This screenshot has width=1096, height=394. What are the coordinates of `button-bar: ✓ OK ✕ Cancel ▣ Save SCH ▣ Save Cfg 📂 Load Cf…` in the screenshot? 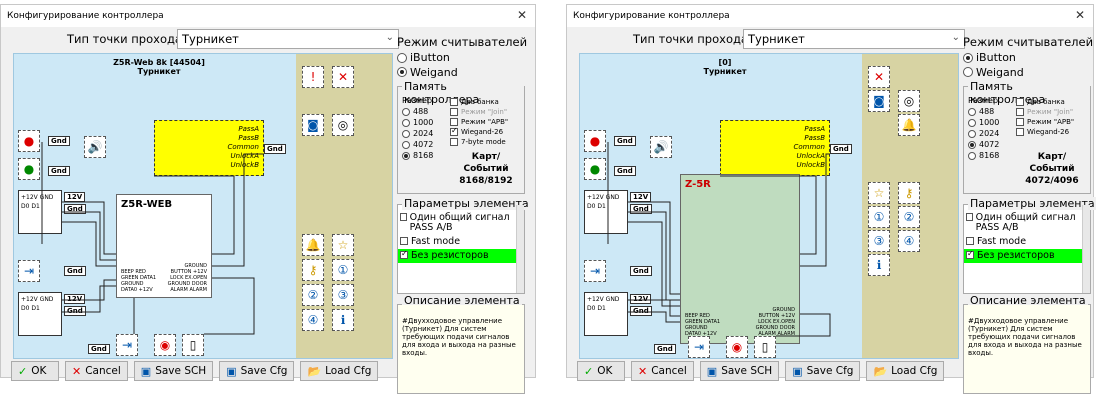 It's located at (761, 371).